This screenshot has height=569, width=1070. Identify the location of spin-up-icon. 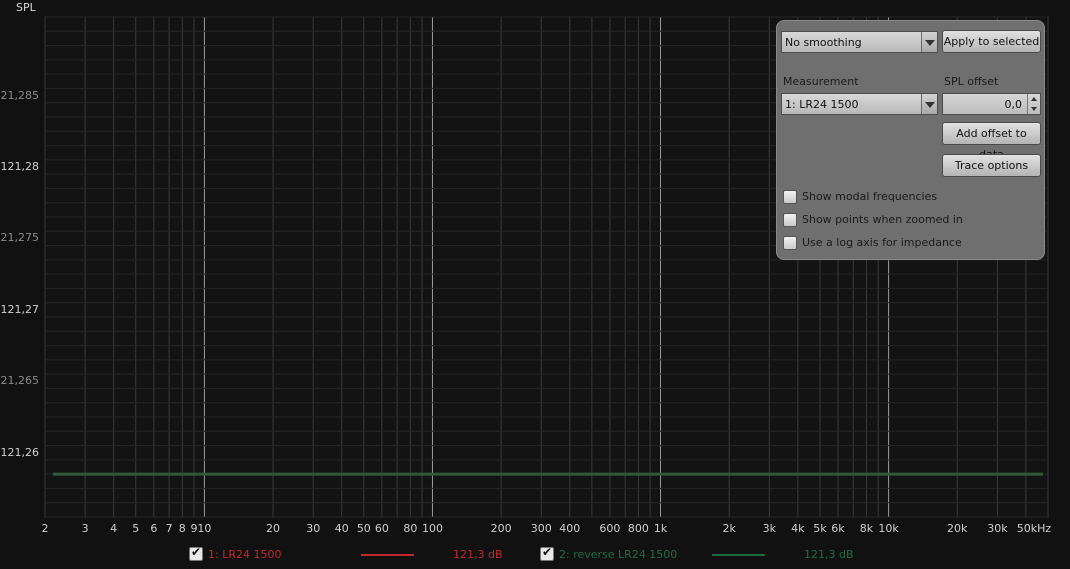
(1033, 99).